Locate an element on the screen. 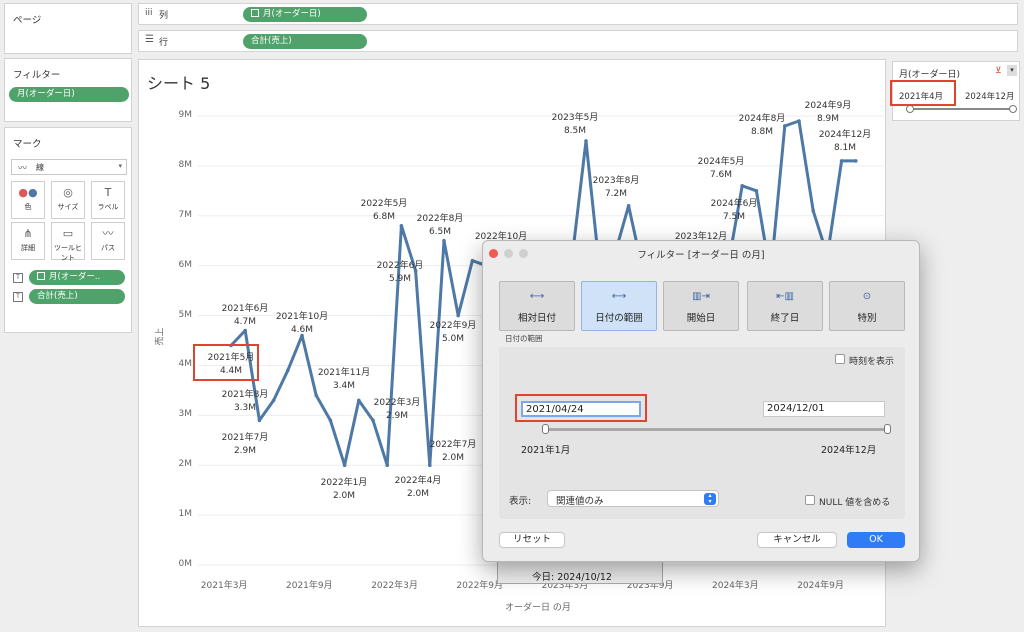 Image resolution: width=1024 pixels, height=632 pixels. ok-button: OK is located at coordinates (876, 540).